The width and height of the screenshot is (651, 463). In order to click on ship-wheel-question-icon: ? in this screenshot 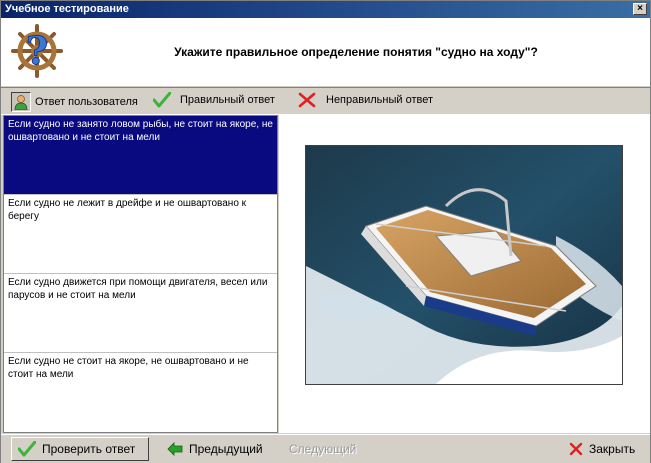, I will do `click(37, 51)`.